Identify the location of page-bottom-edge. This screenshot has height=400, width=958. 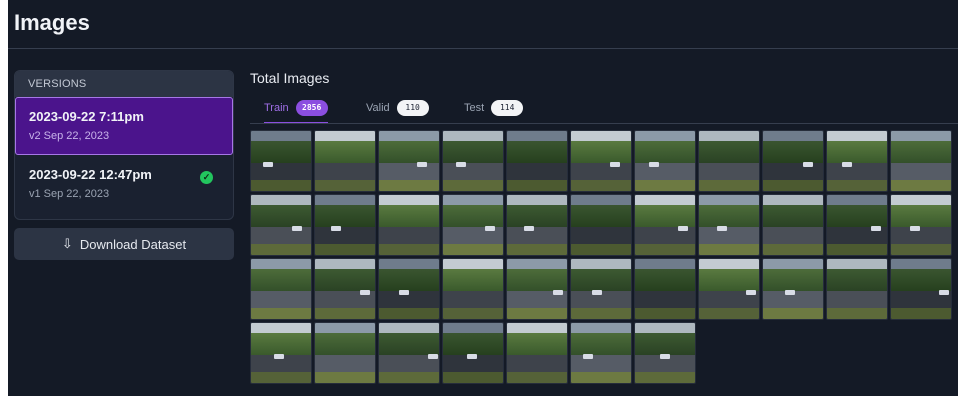
(483, 398).